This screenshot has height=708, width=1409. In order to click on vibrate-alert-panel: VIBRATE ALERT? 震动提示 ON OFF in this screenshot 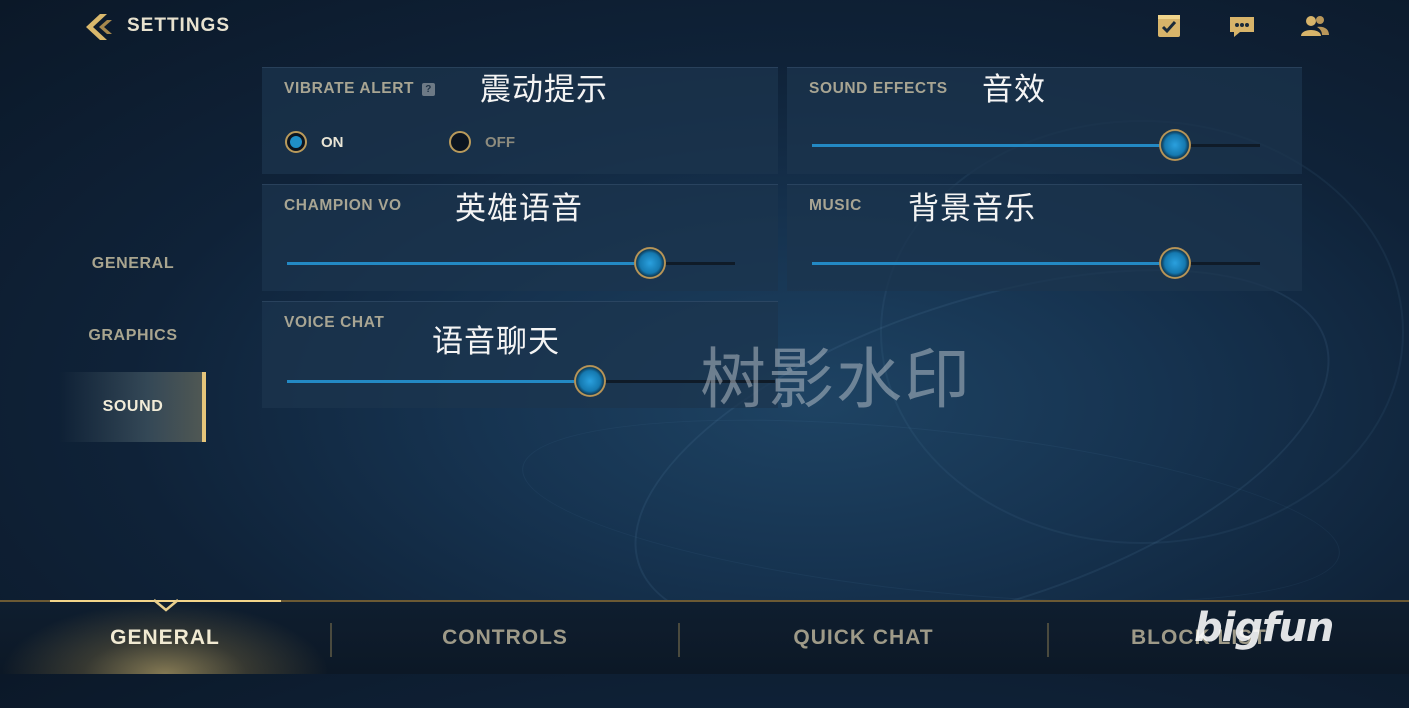, I will do `click(520, 120)`.